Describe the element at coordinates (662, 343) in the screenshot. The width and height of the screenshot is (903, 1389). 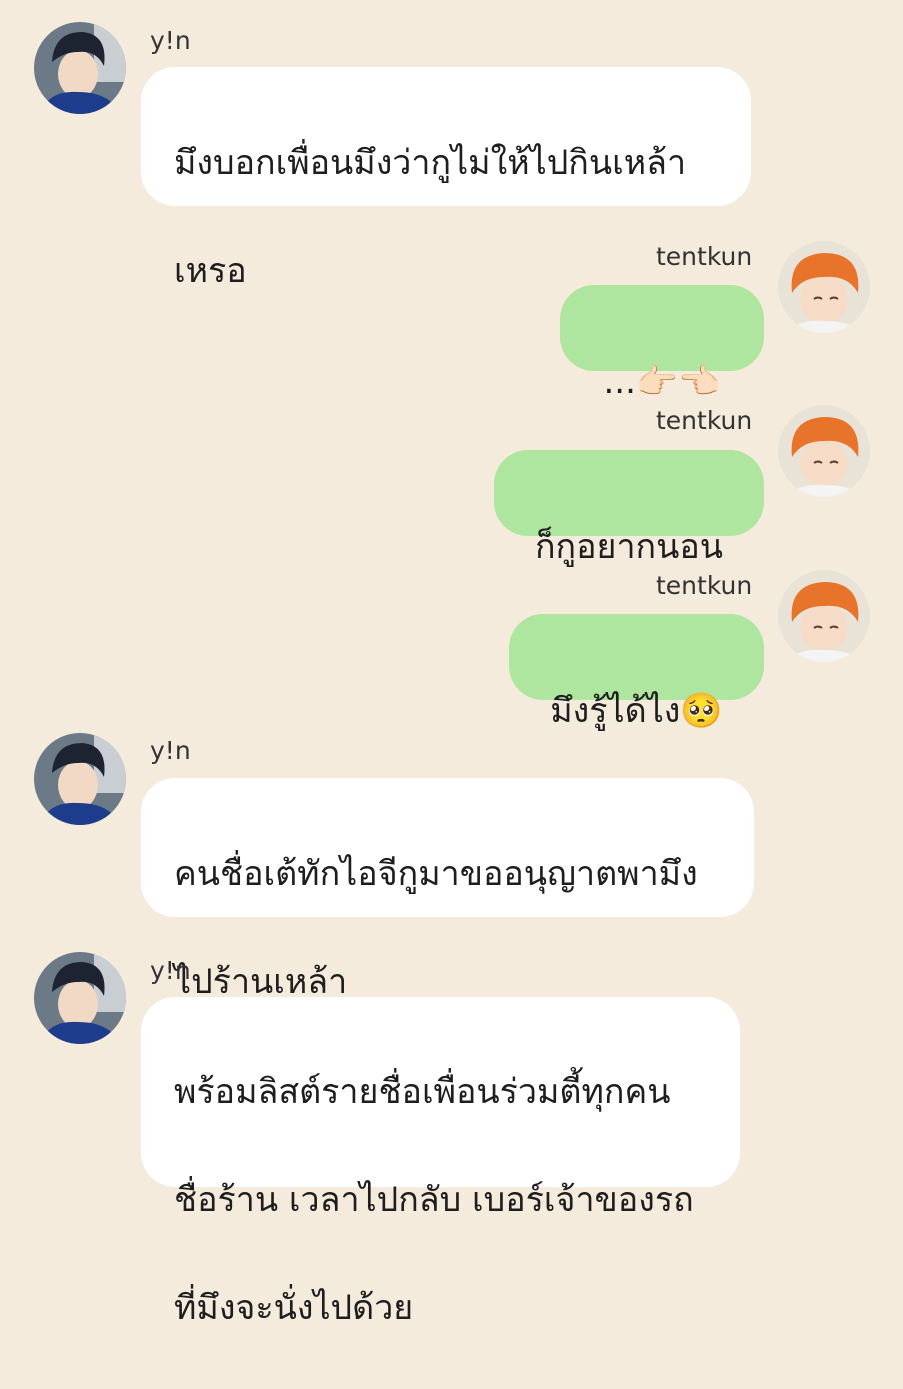
I see `message-bubble: ...👉🏻👈🏻` at that location.